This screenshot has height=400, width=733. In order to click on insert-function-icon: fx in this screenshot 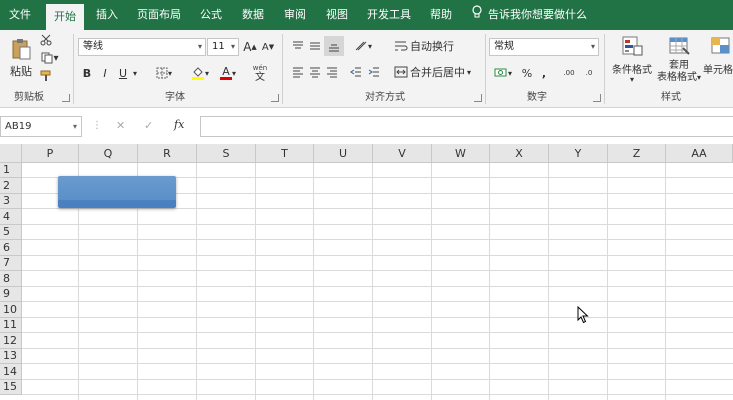, I will do `click(179, 124)`.